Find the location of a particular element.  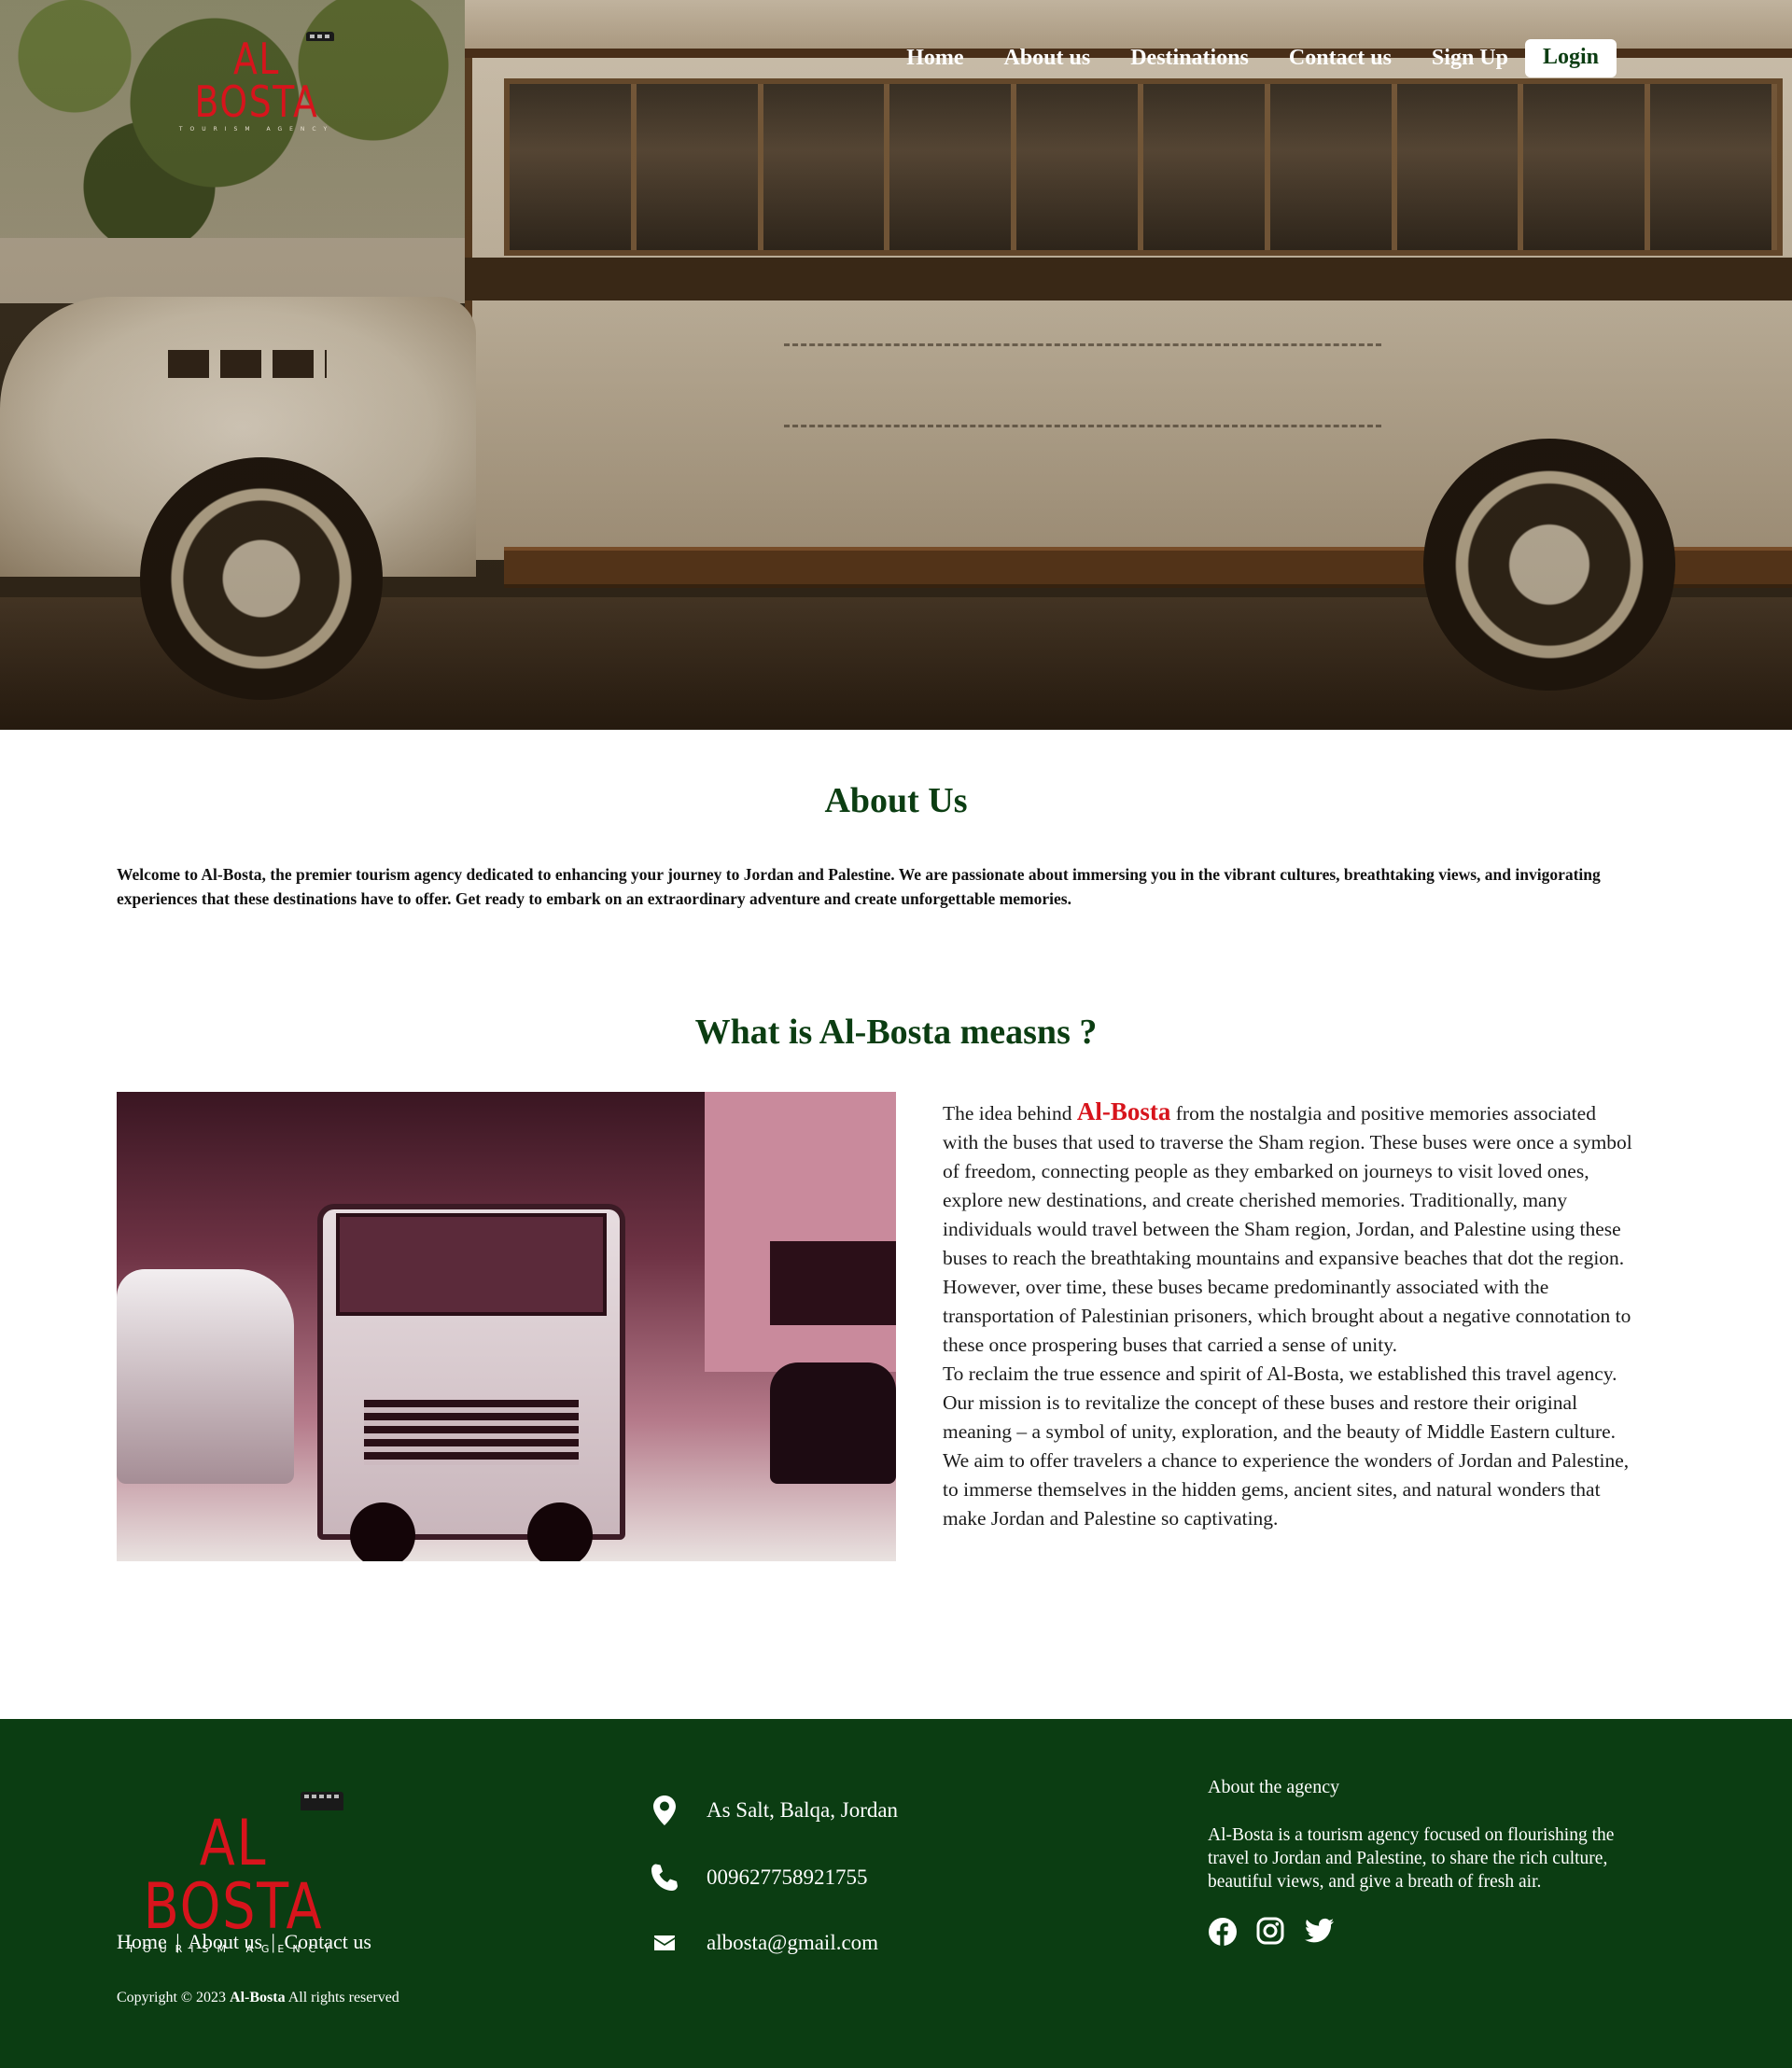

bus-icon is located at coordinates (322, 1801).